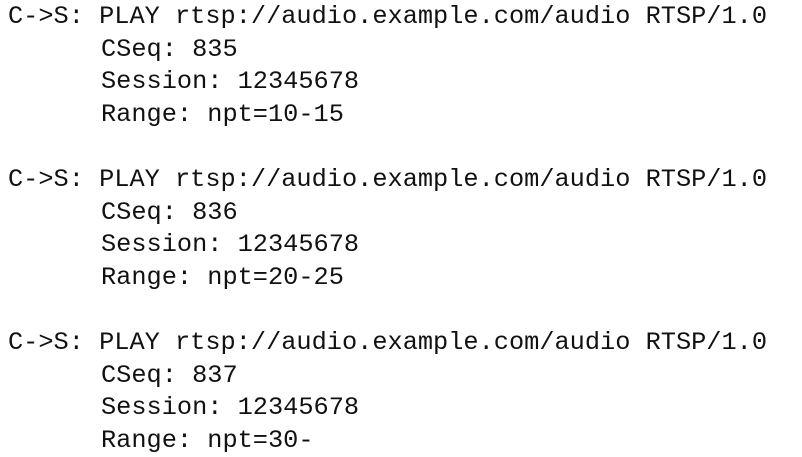 The height and width of the screenshot is (457, 802). I want to click on cseq-header: CSeq: 837, so click(169, 375).